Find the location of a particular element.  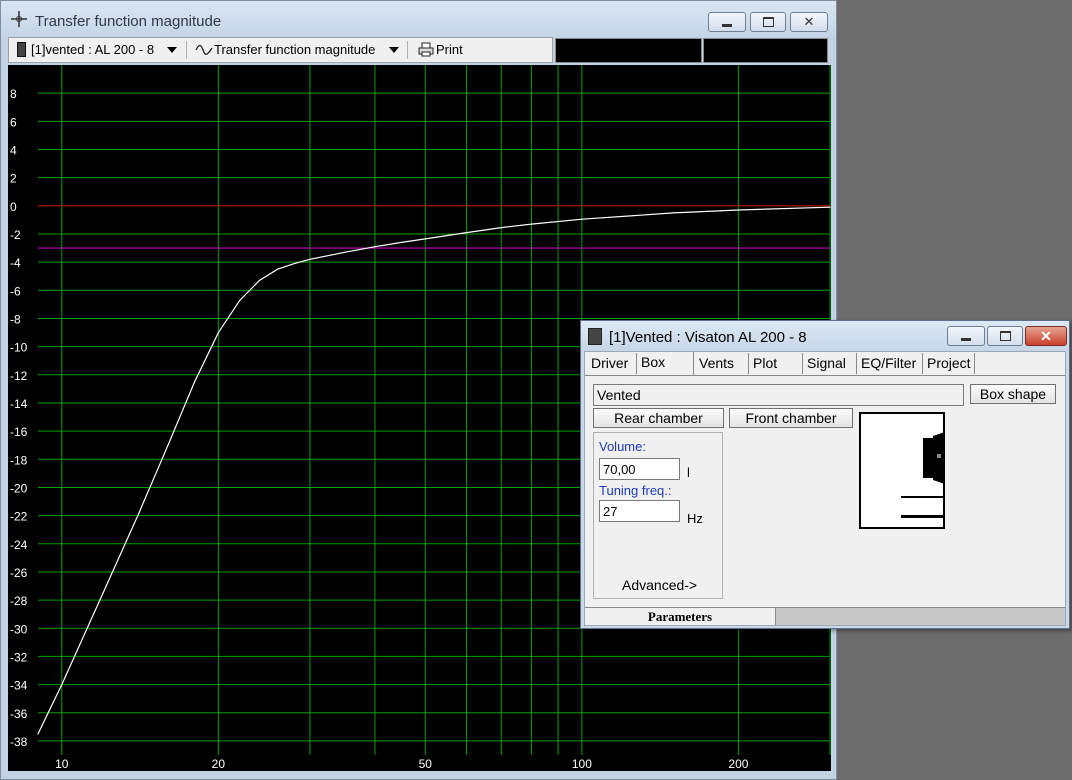

x-tick-label: 10 is located at coordinates (62, 764).